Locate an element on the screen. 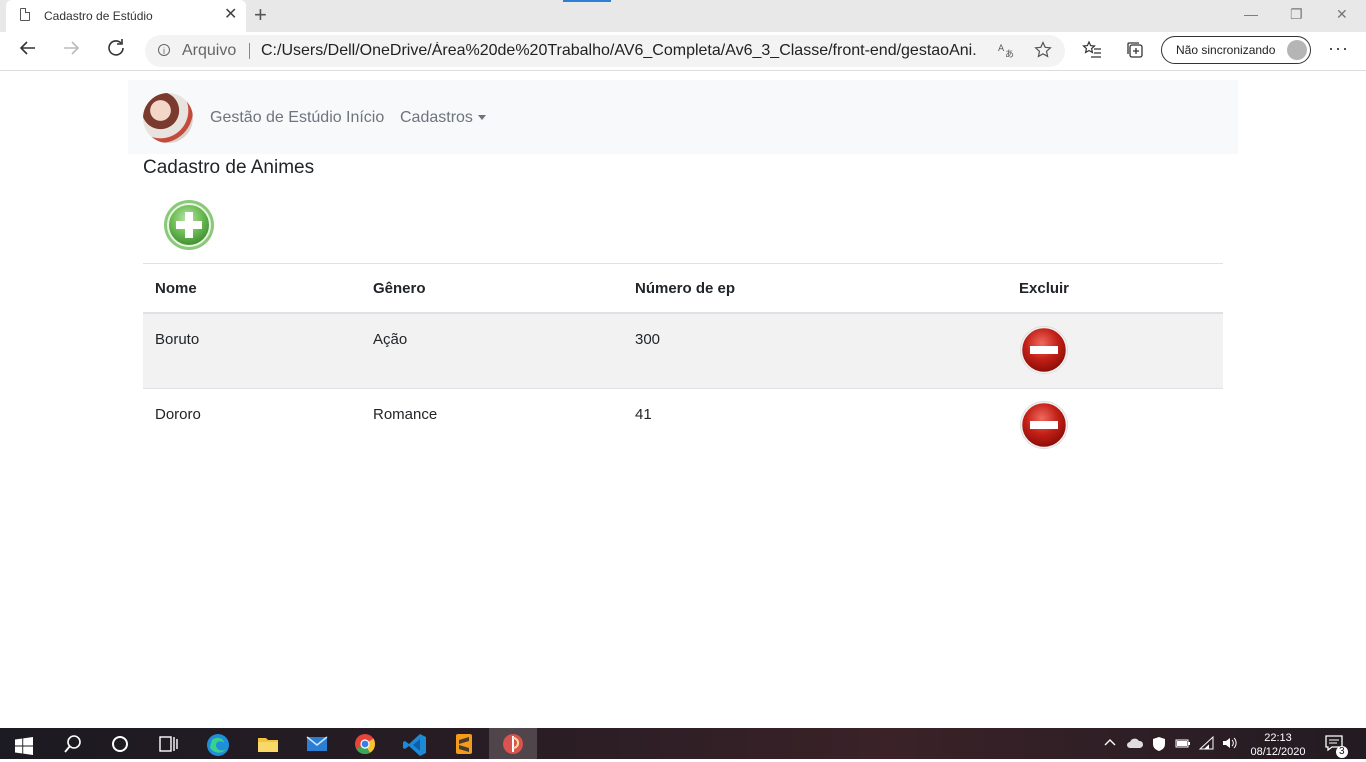 This screenshot has height=762, width=1366. header-excluir: Excluir is located at coordinates (1115, 288).